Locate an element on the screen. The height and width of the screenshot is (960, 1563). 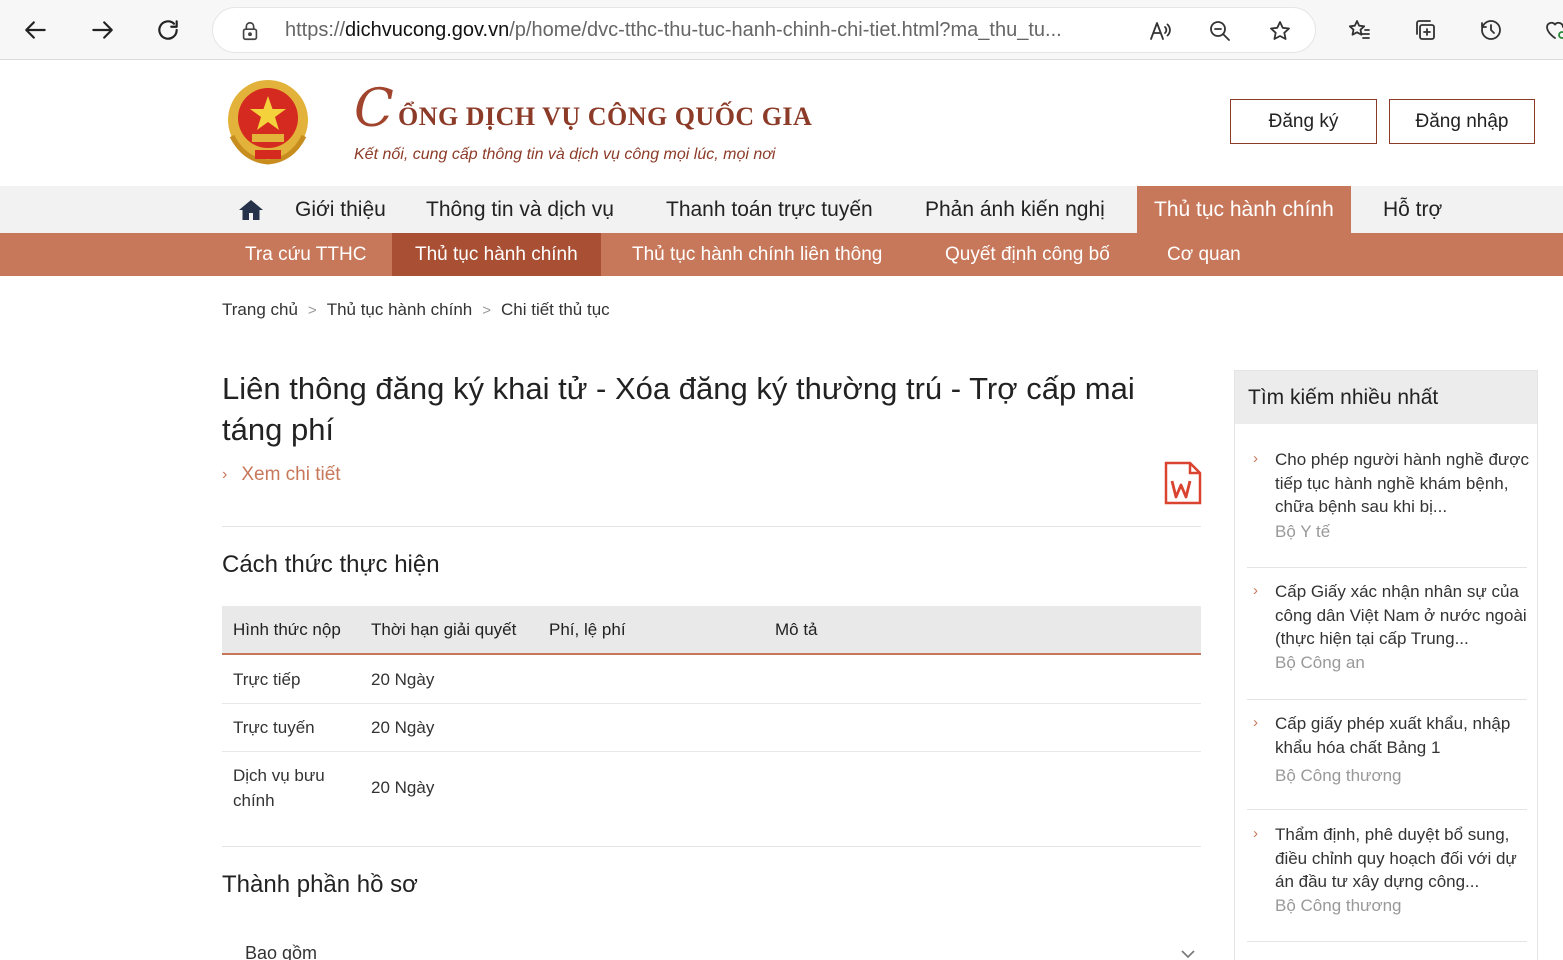
refresh-button is located at coordinates (168, 30).